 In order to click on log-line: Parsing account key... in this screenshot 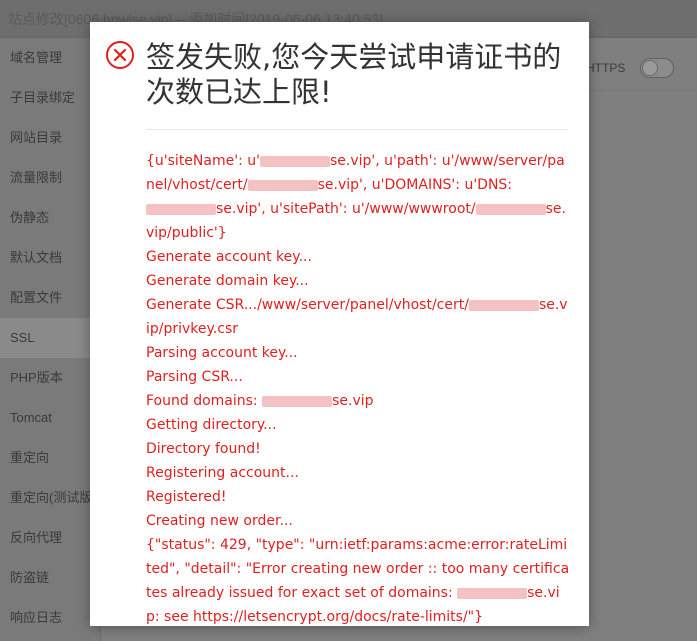, I will do `click(222, 353)`.